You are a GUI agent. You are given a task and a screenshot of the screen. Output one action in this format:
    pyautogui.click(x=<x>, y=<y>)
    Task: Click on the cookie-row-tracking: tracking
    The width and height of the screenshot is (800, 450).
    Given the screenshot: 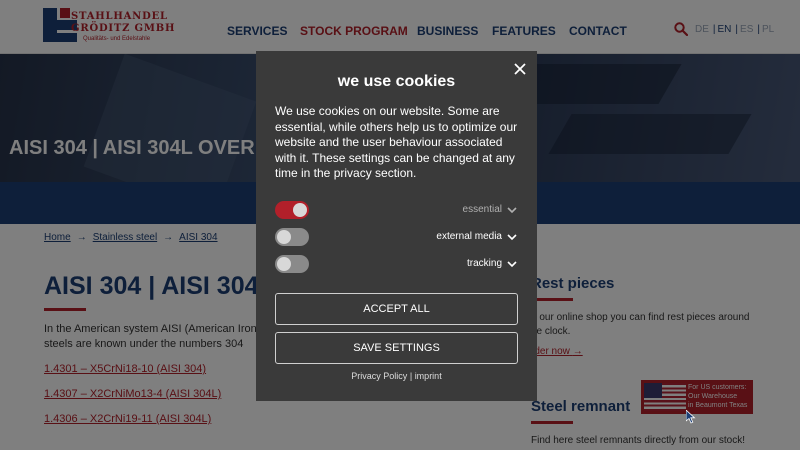 What is the action you would take?
    pyautogui.click(x=396, y=265)
    